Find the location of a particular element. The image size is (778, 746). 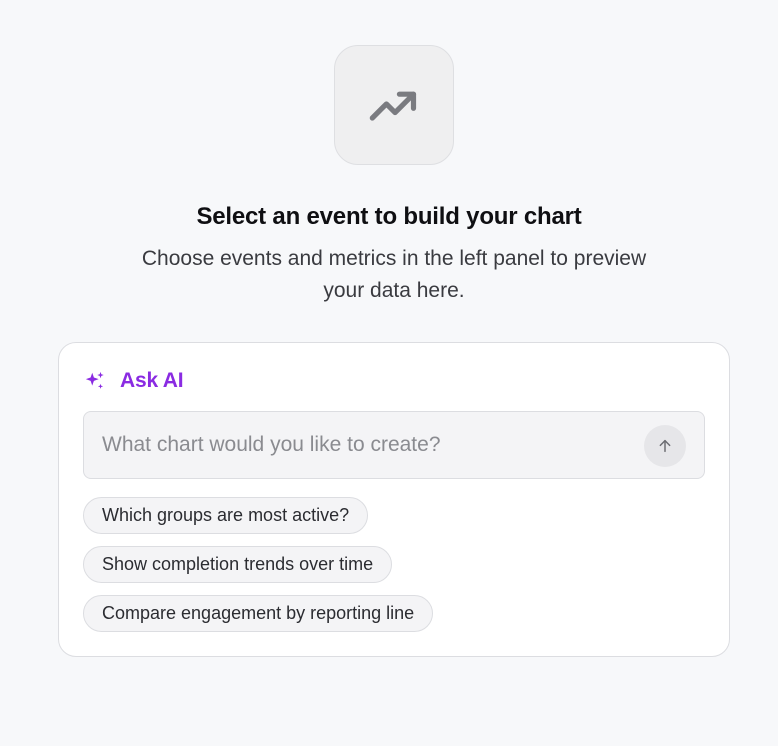

send-button is located at coordinates (665, 446).